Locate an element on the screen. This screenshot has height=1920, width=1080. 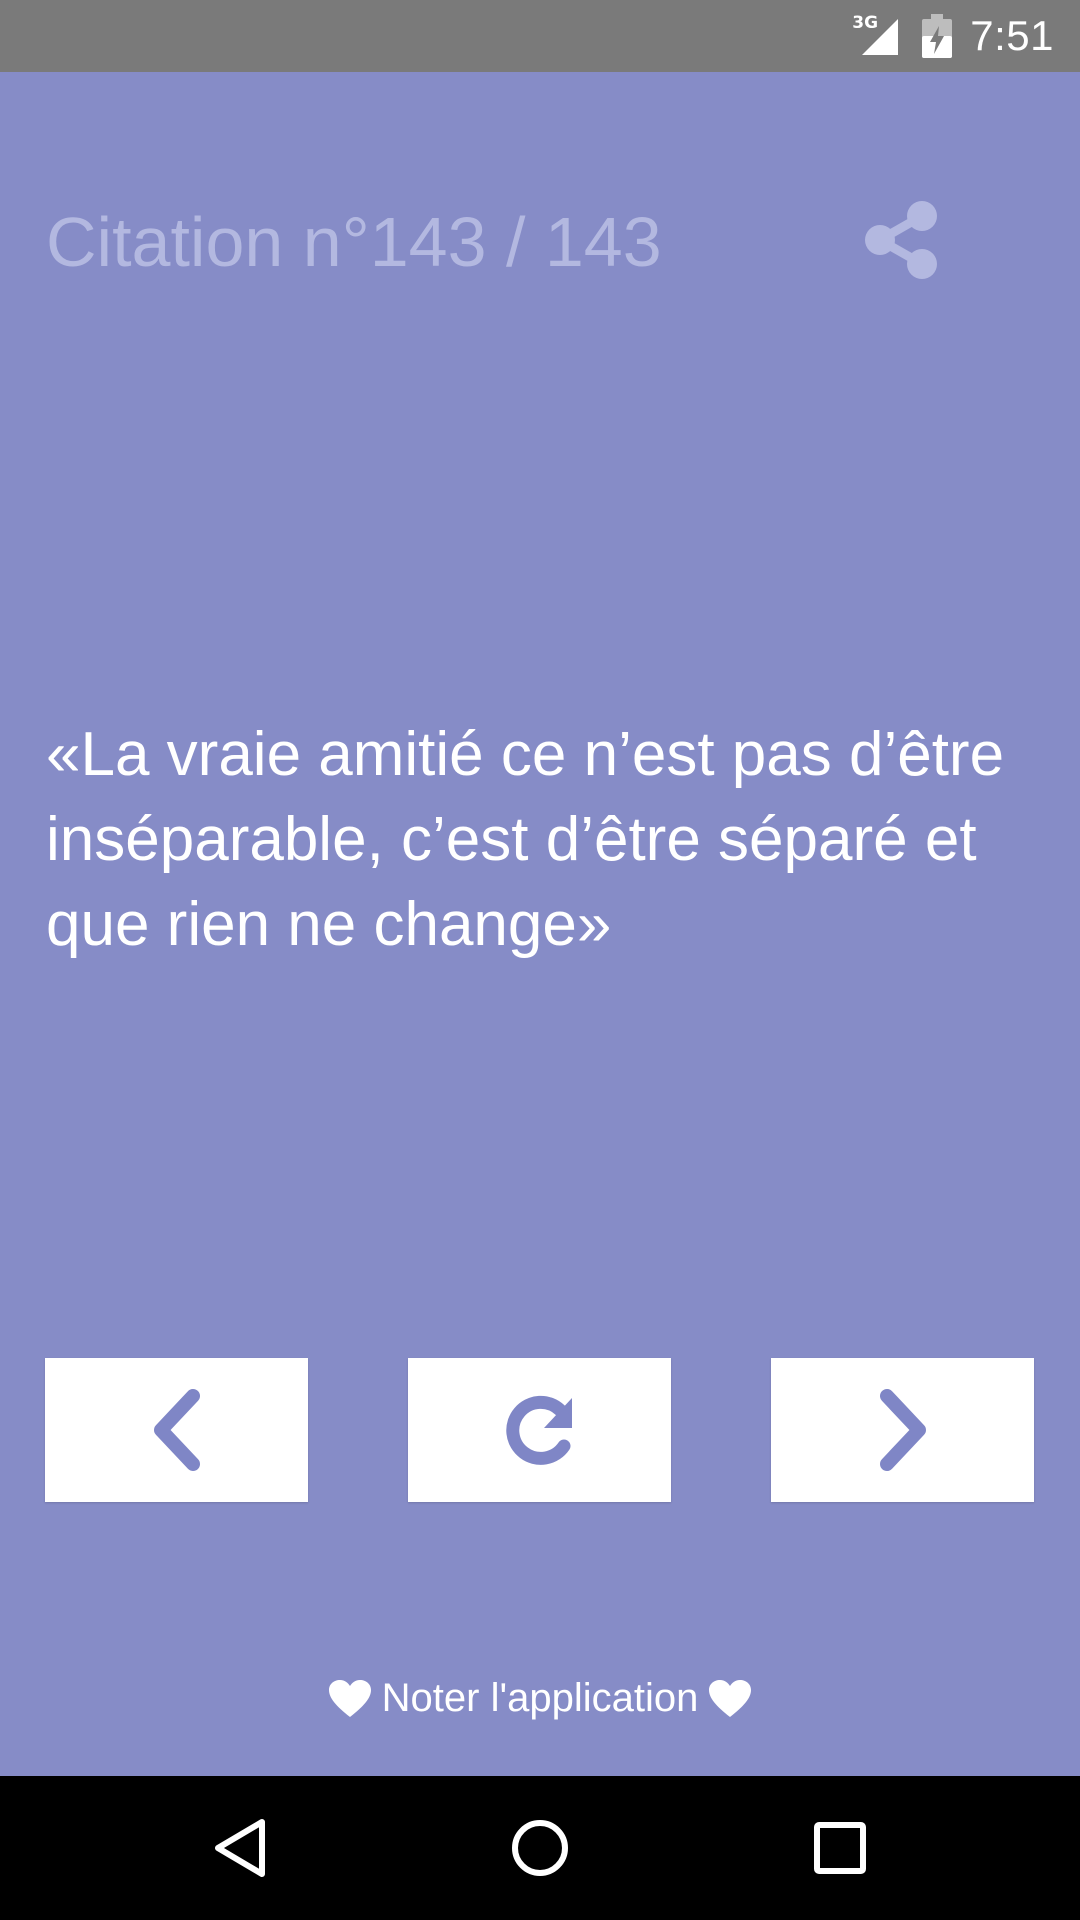
rate-app-label: Noter l'application is located at coordinates (540, 1698).